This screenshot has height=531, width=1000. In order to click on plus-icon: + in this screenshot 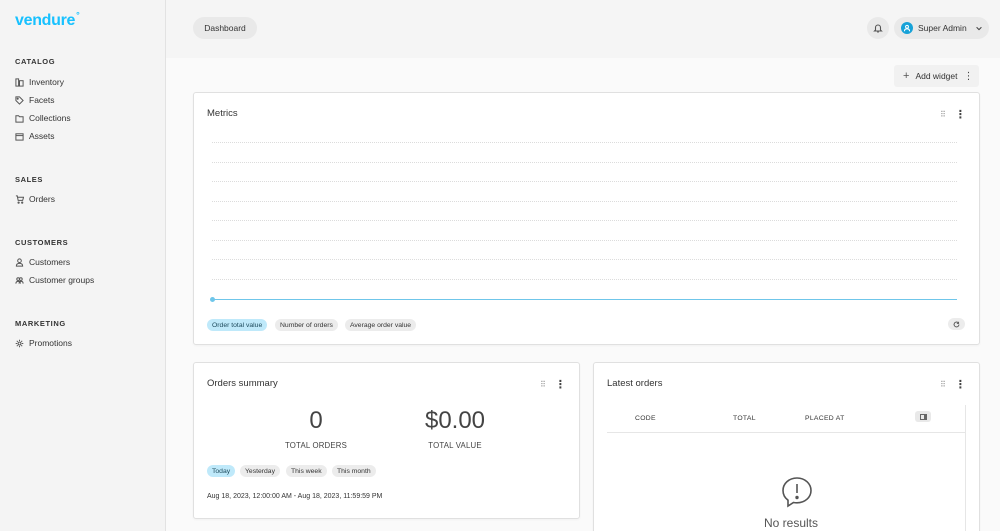, I will do `click(906, 76)`.